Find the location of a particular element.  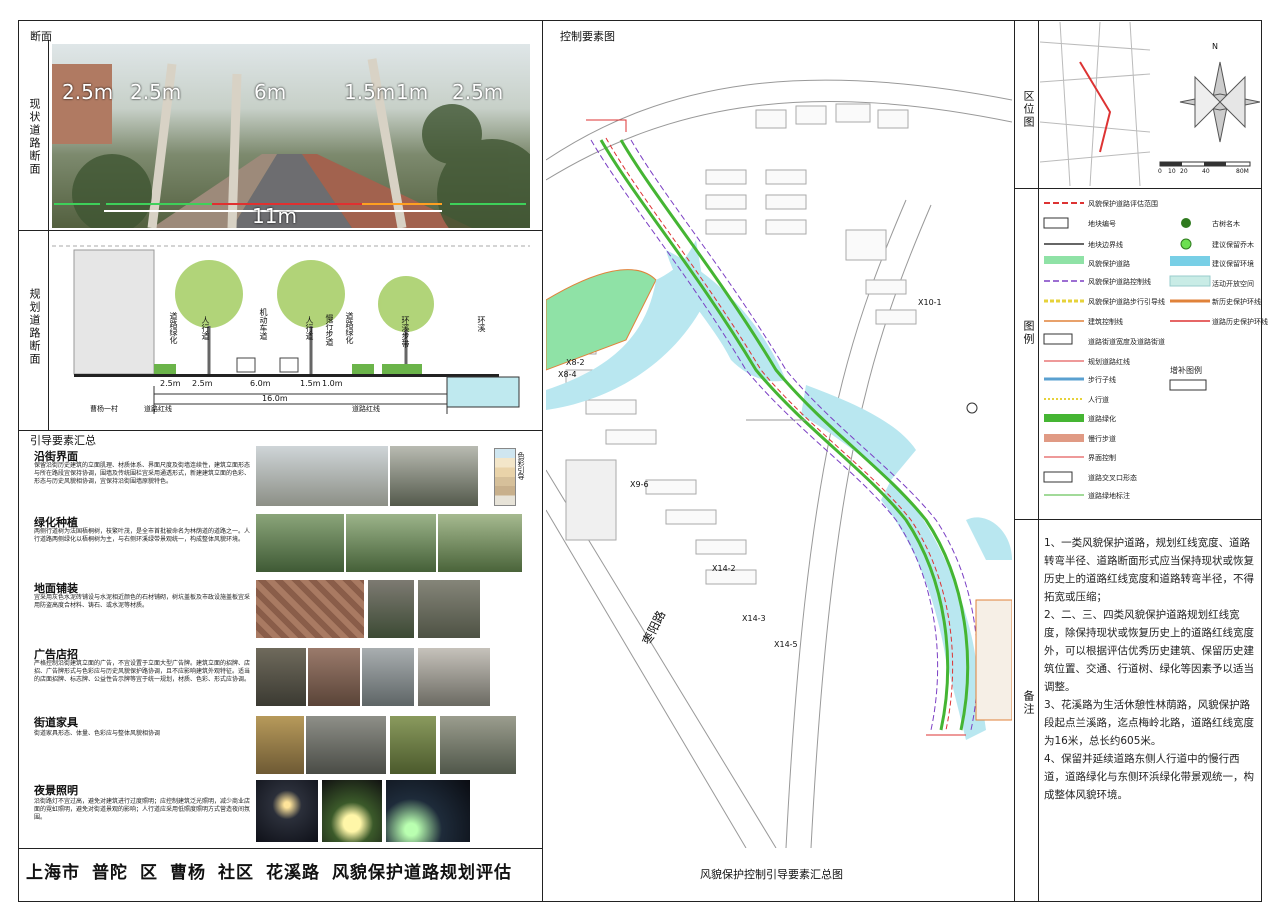

planned-total-dim: 16.0m is located at coordinates (275, 398).